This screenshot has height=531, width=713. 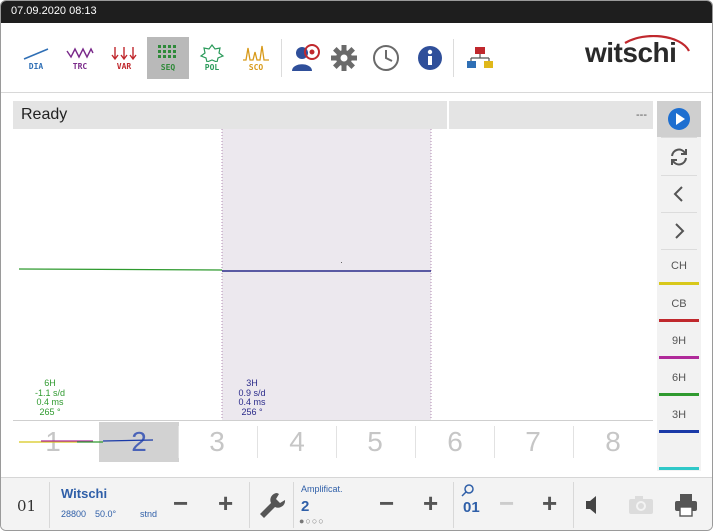 I want to click on mini-trace-3h, so click(x=128, y=440).